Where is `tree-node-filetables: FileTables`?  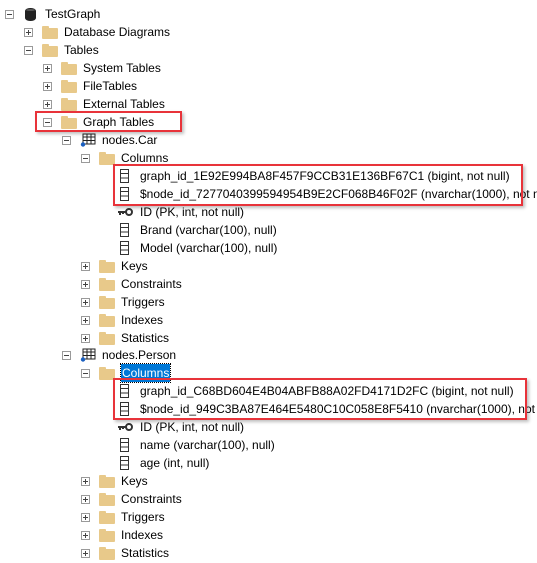 tree-node-filetables: FileTables is located at coordinates (90, 86).